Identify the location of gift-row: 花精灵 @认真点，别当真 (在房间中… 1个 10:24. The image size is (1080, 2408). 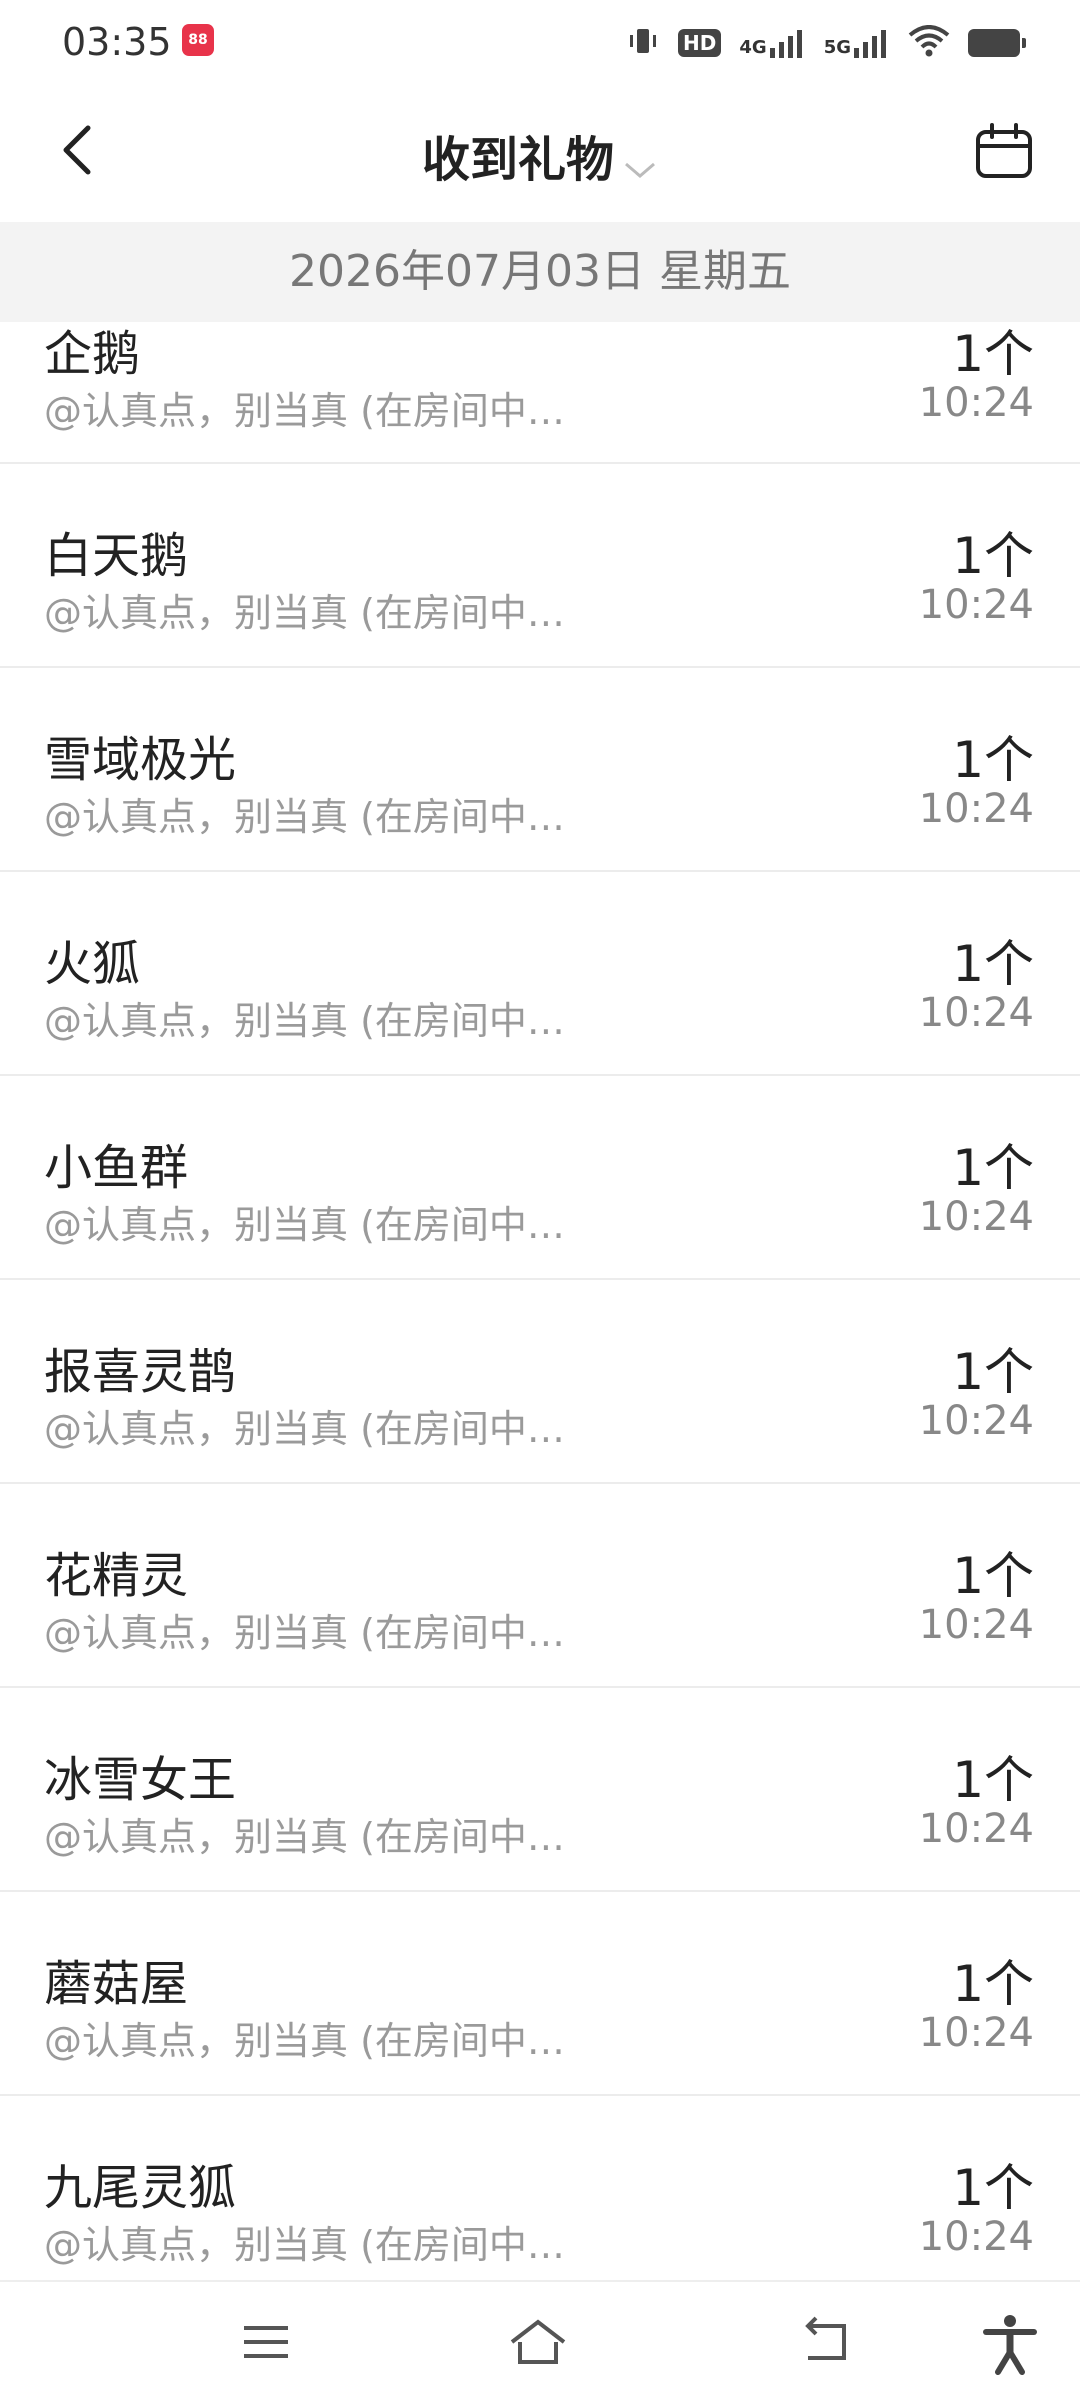
(540, 1586).